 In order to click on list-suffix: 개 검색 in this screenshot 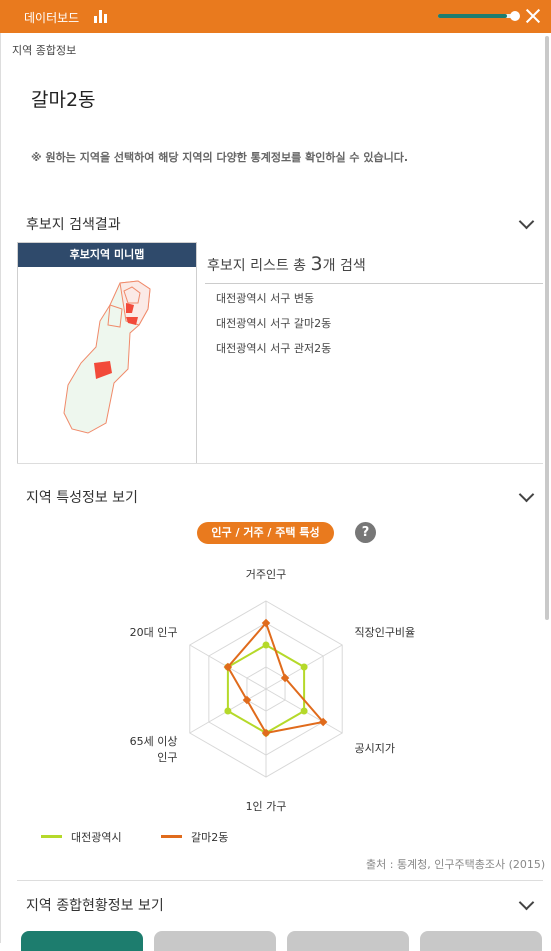, I will do `click(344, 266)`.